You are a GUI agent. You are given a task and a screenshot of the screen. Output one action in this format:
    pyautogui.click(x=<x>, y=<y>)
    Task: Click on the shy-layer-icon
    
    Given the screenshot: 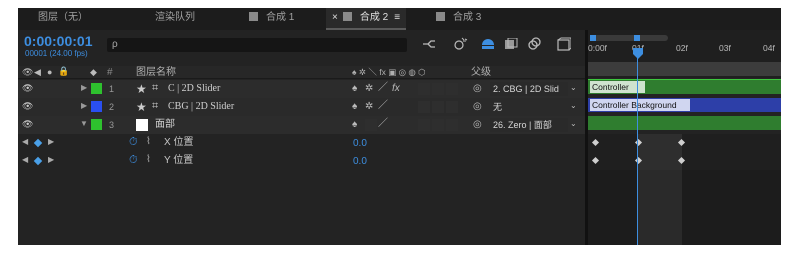 What is the action you would take?
    pyautogui.click(x=460, y=44)
    